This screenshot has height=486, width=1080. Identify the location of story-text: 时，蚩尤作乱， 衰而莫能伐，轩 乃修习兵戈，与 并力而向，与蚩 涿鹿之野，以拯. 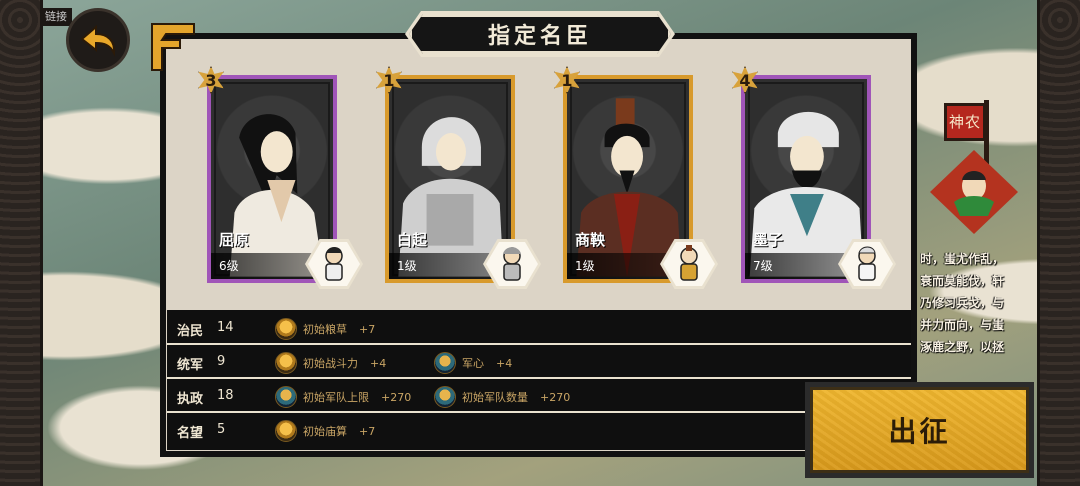
(977, 314).